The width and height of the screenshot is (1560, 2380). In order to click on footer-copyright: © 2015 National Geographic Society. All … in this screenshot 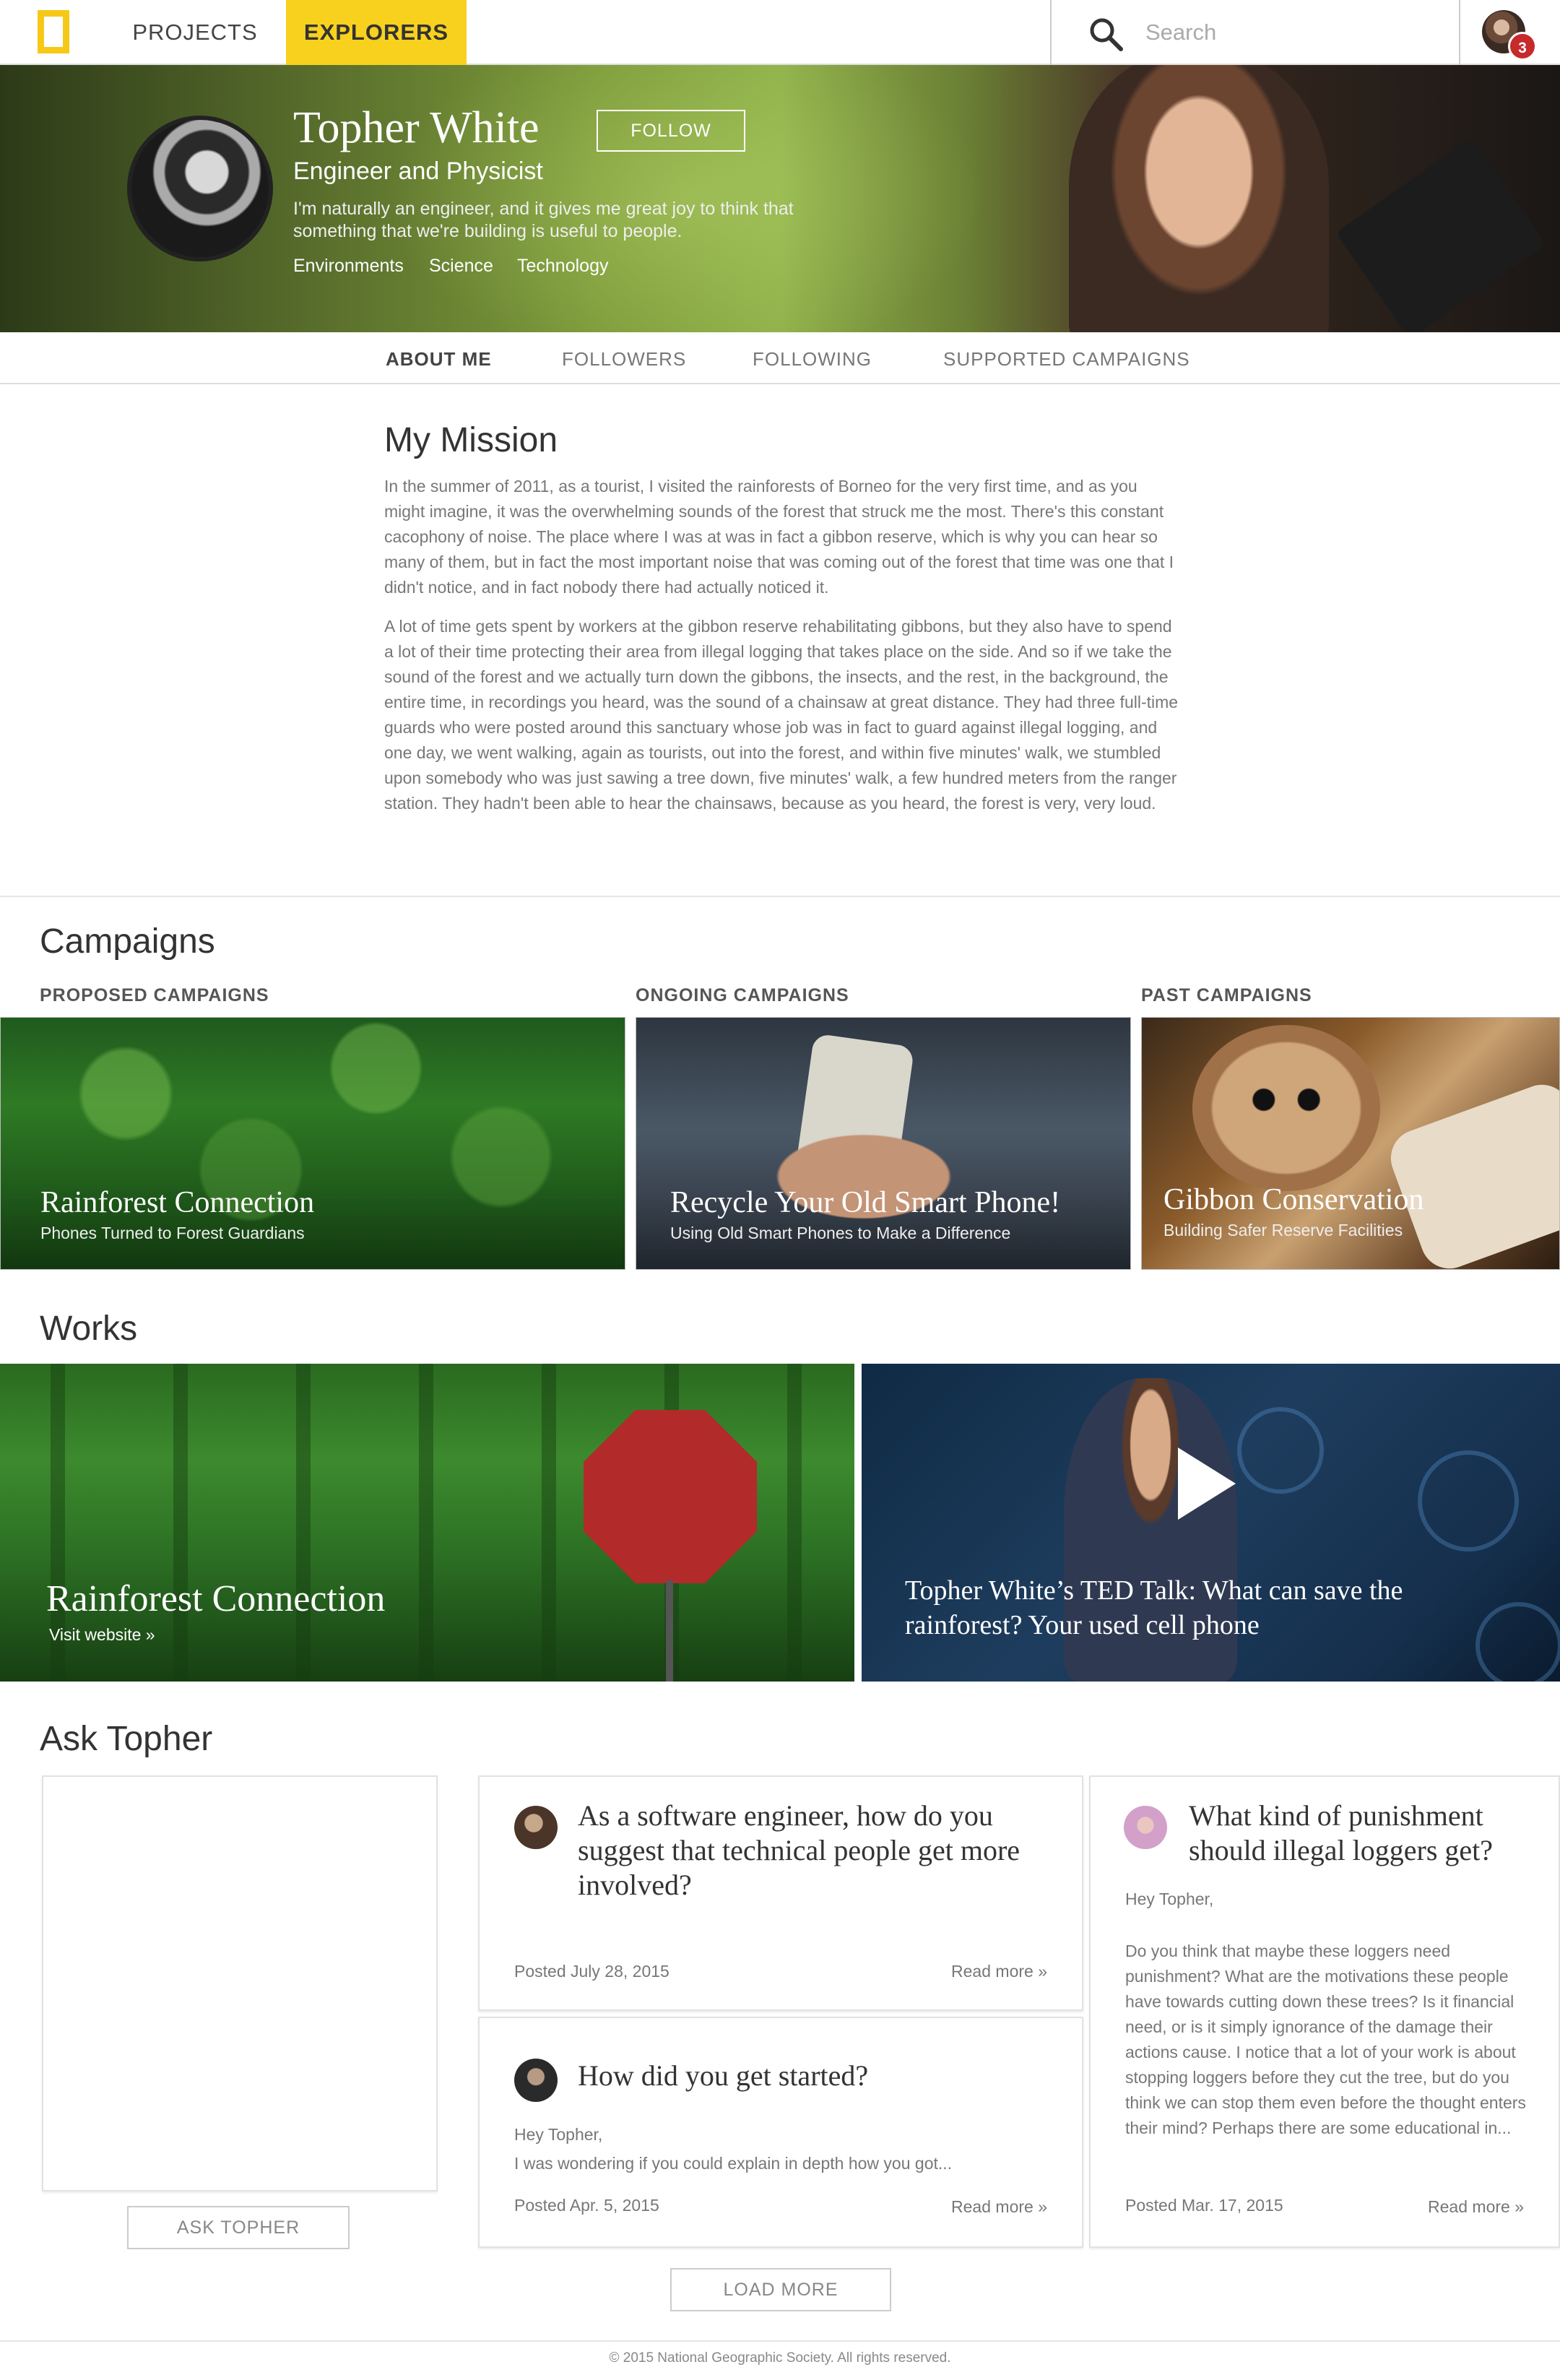, I will do `click(780, 2358)`.